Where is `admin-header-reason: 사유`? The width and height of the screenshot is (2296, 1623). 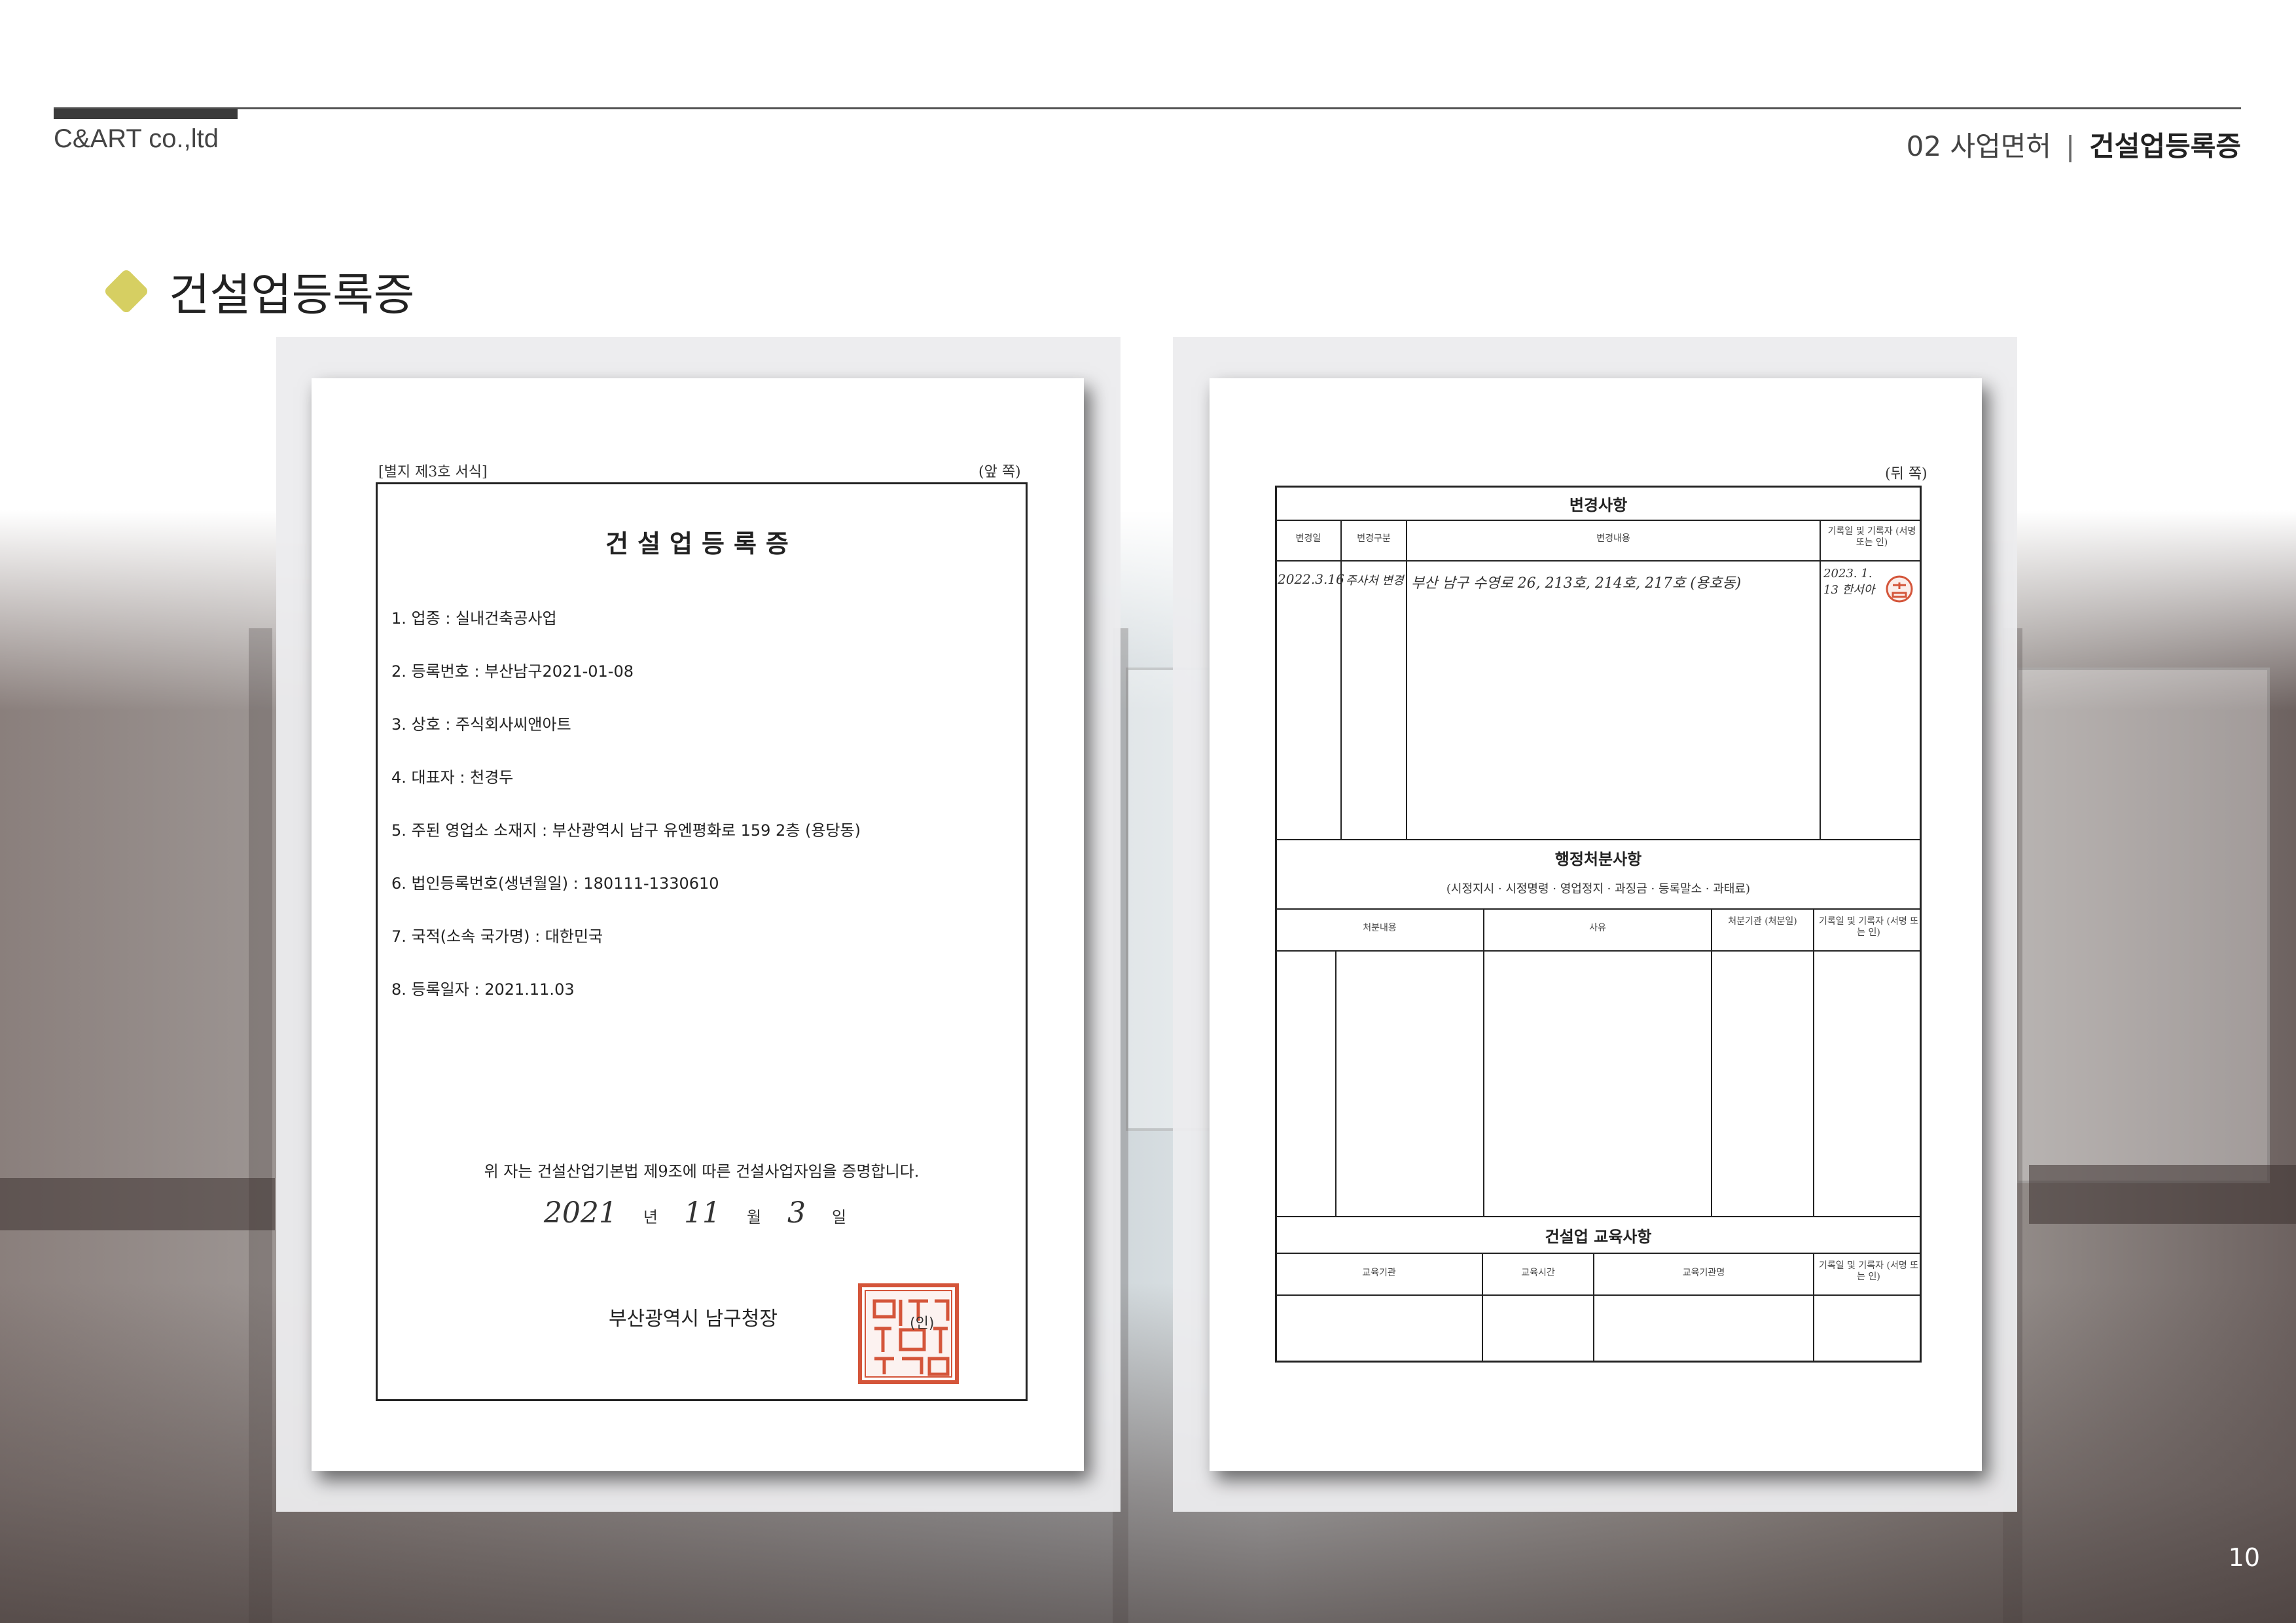
admin-header-reason: 사유 is located at coordinates (1597, 928).